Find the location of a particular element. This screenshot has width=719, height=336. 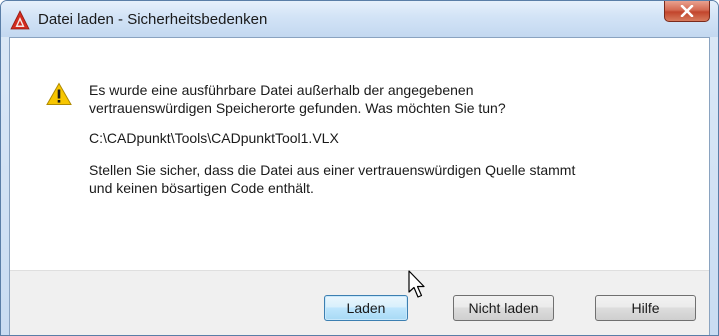

help-button: Hilfe is located at coordinates (645, 308).